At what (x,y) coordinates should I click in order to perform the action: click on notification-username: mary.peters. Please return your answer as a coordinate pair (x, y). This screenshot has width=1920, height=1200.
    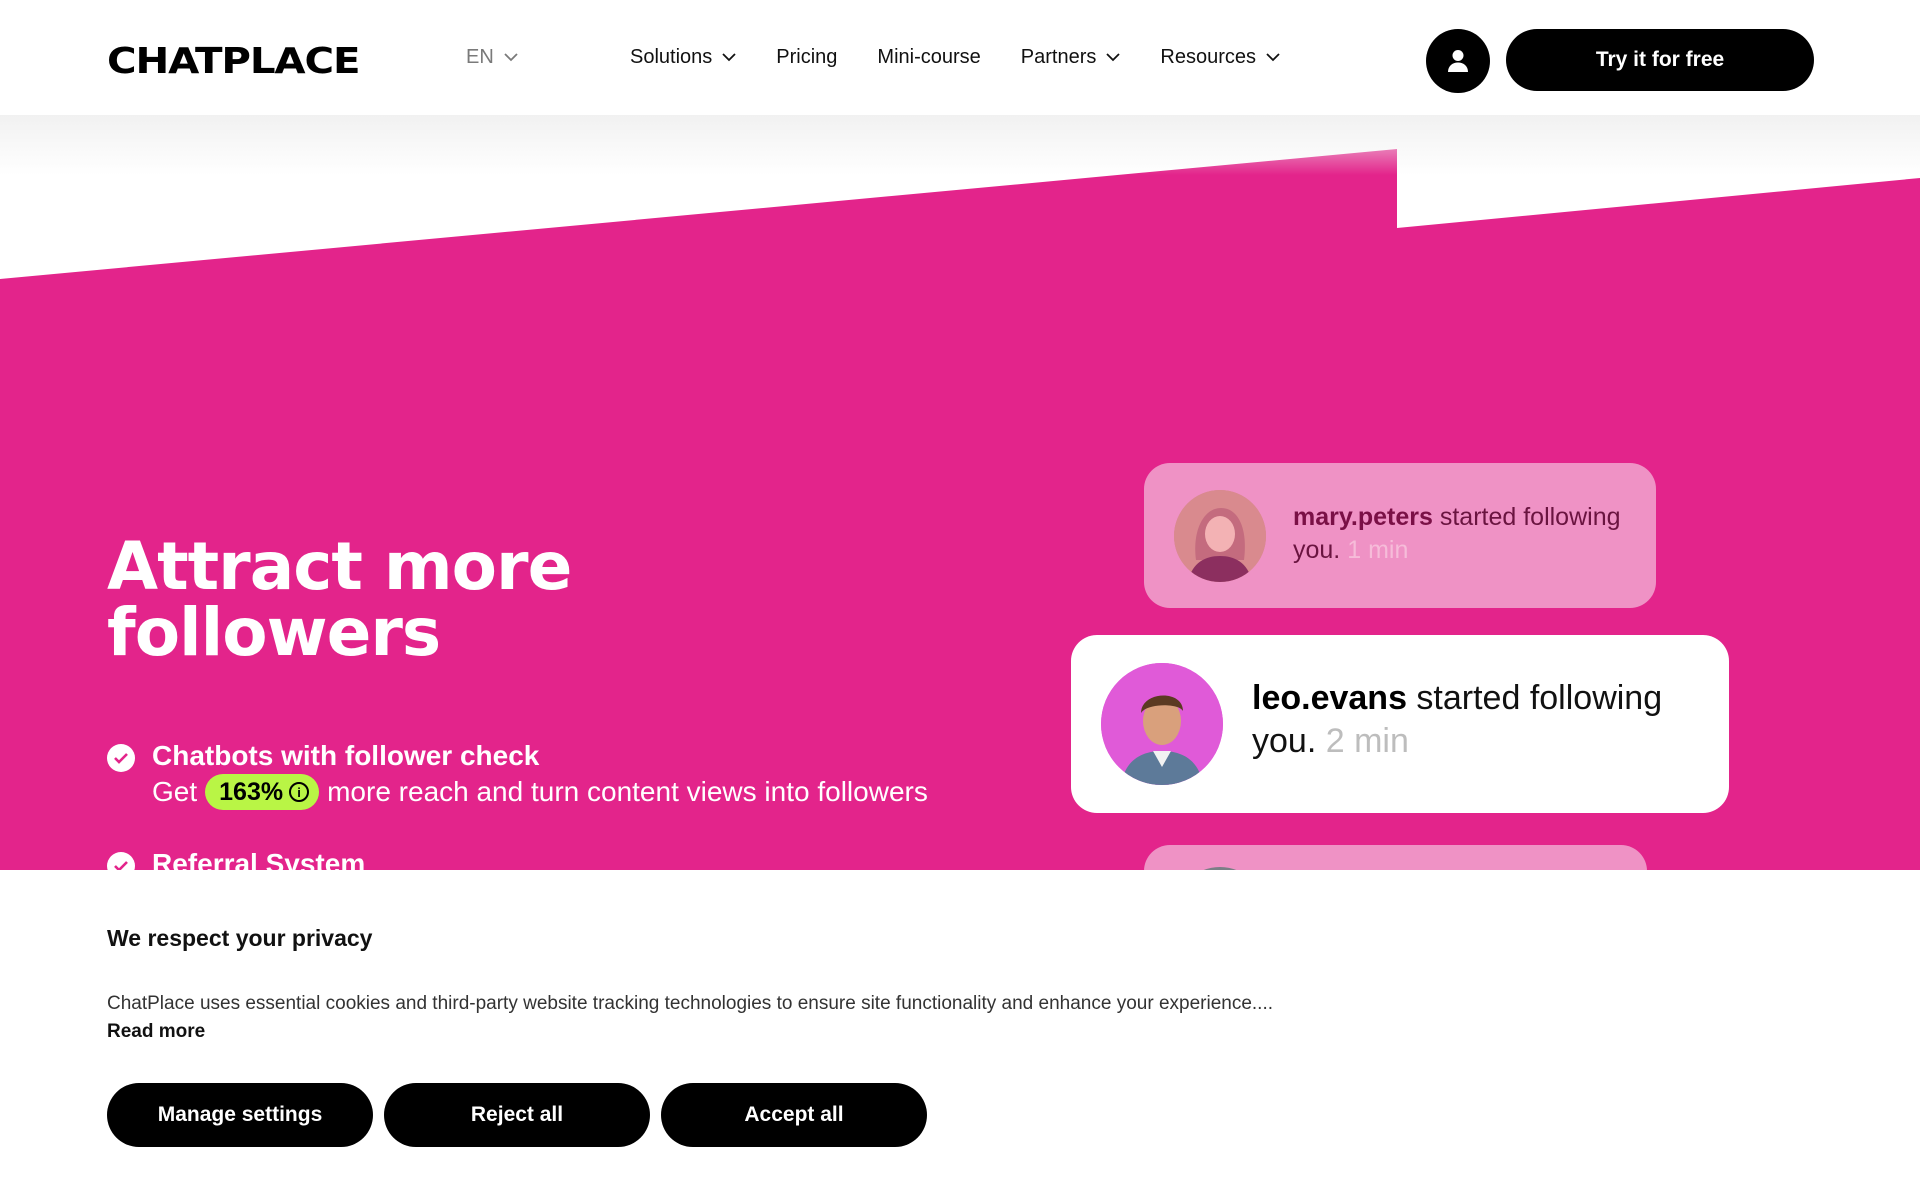
    Looking at the image, I should click on (1363, 517).